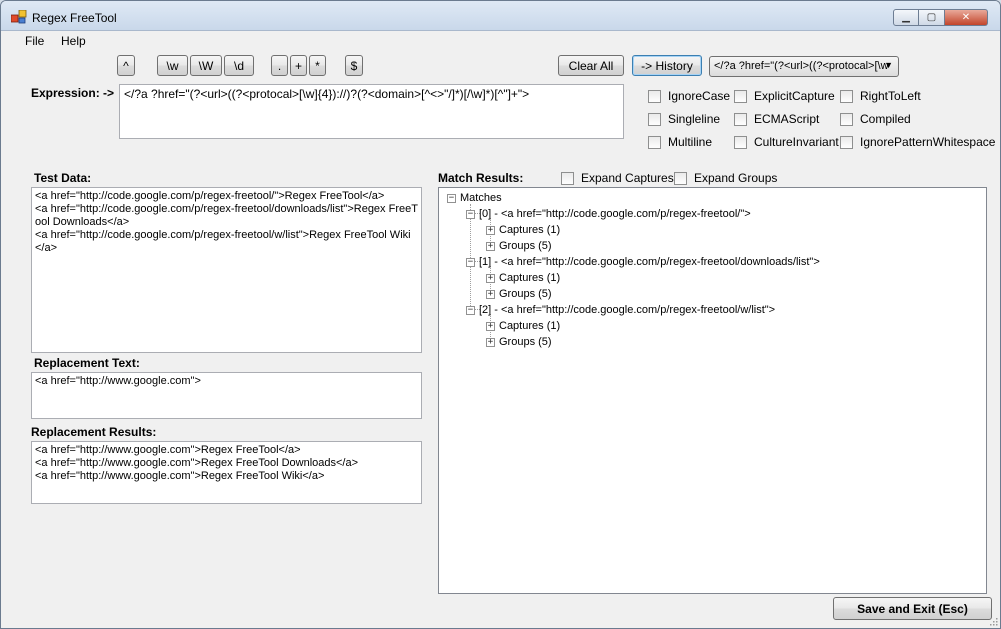 This screenshot has height=629, width=1001. I want to click on replacement-text-input: <a href="http://www.google.com">, so click(226, 395).